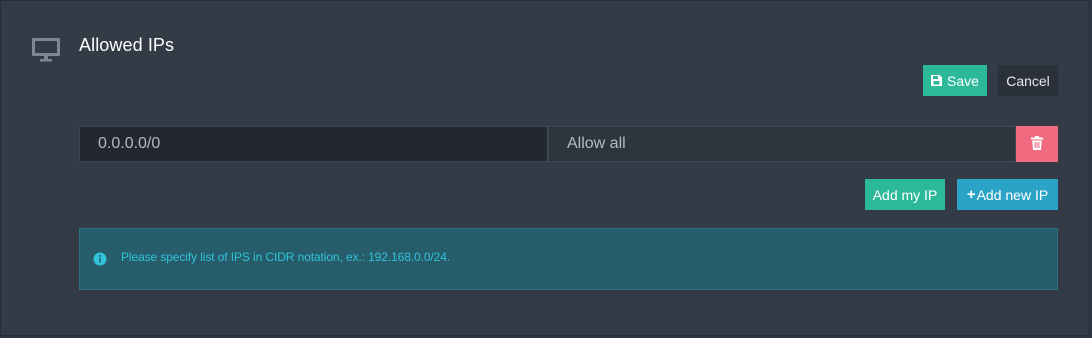 This screenshot has height=338, width=1092. I want to click on ip-address-input, so click(313, 144).